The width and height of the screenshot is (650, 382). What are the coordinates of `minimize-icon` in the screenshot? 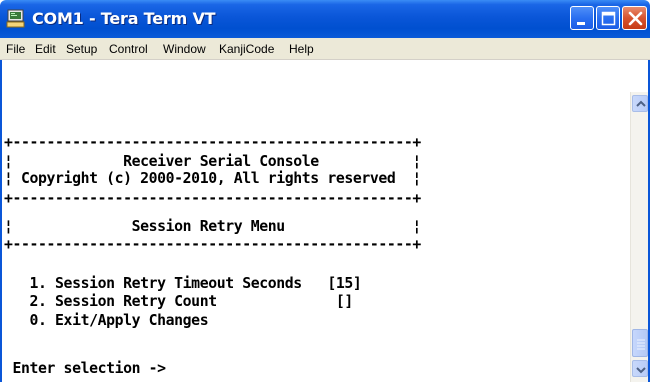 It's located at (581, 23).